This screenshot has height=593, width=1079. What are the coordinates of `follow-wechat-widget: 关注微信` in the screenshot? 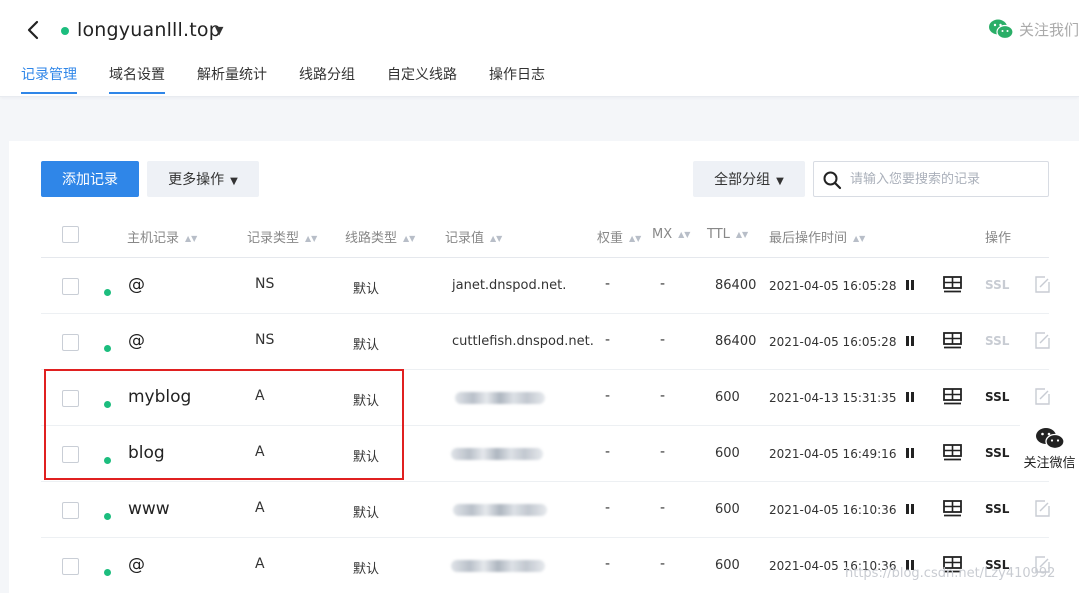 It's located at (1049, 450).